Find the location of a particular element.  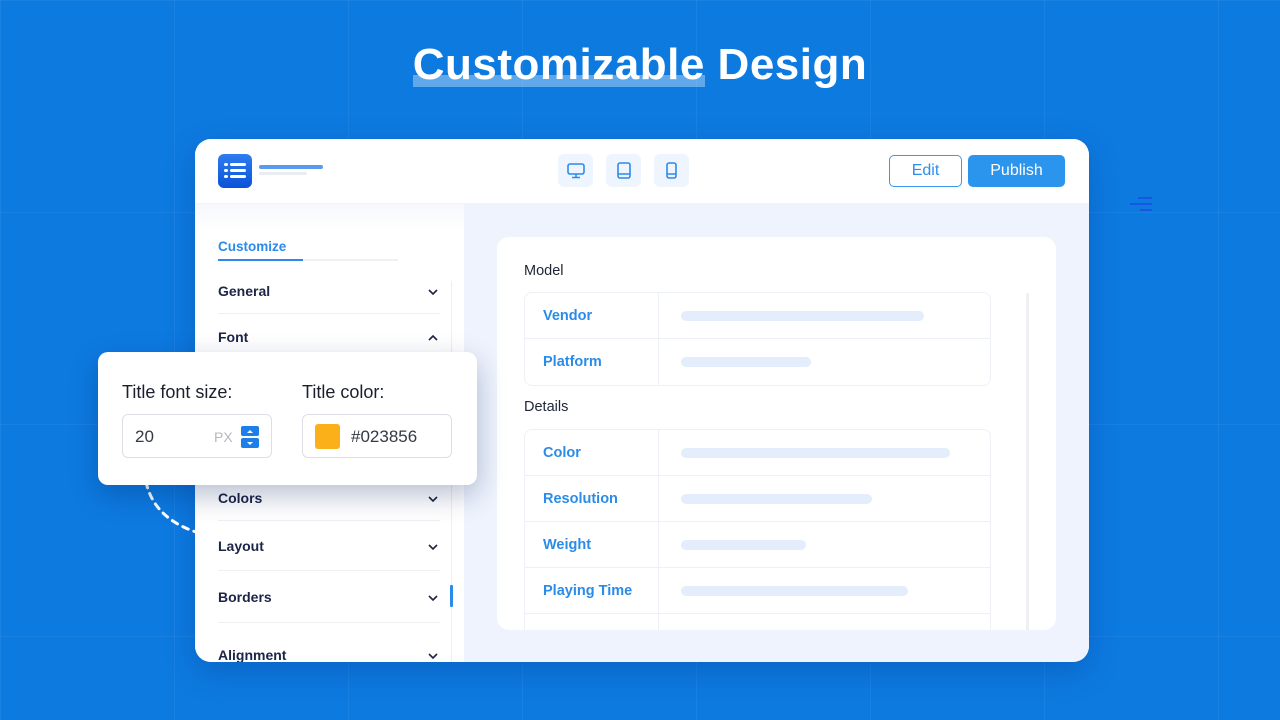

table-row: Playing Time is located at coordinates (757, 591).